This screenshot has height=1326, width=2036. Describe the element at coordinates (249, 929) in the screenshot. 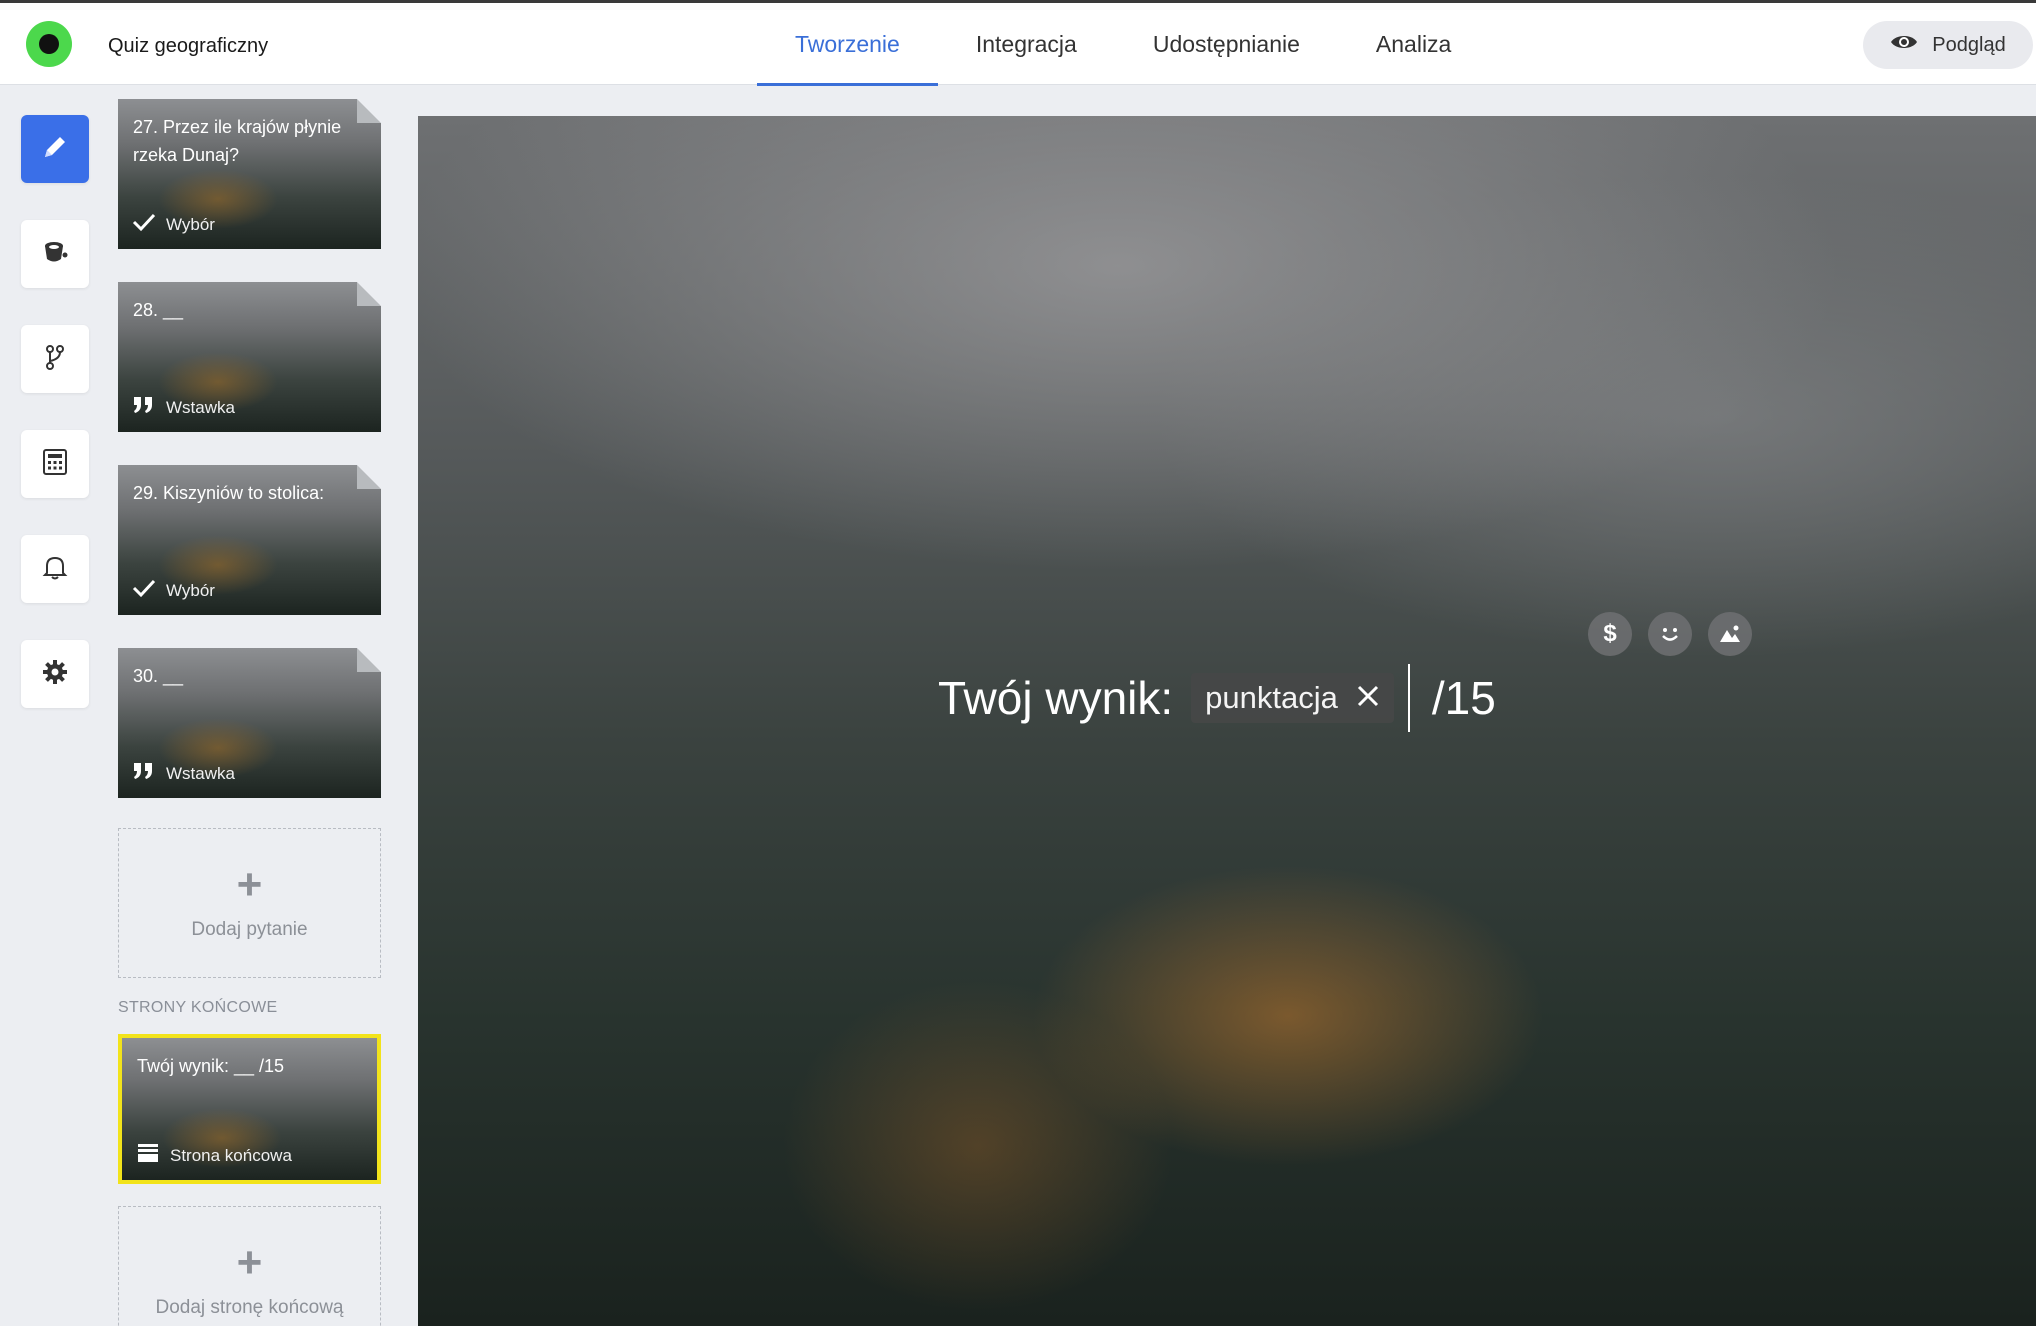

I see `add-question-label: Dodaj pytanie` at that location.